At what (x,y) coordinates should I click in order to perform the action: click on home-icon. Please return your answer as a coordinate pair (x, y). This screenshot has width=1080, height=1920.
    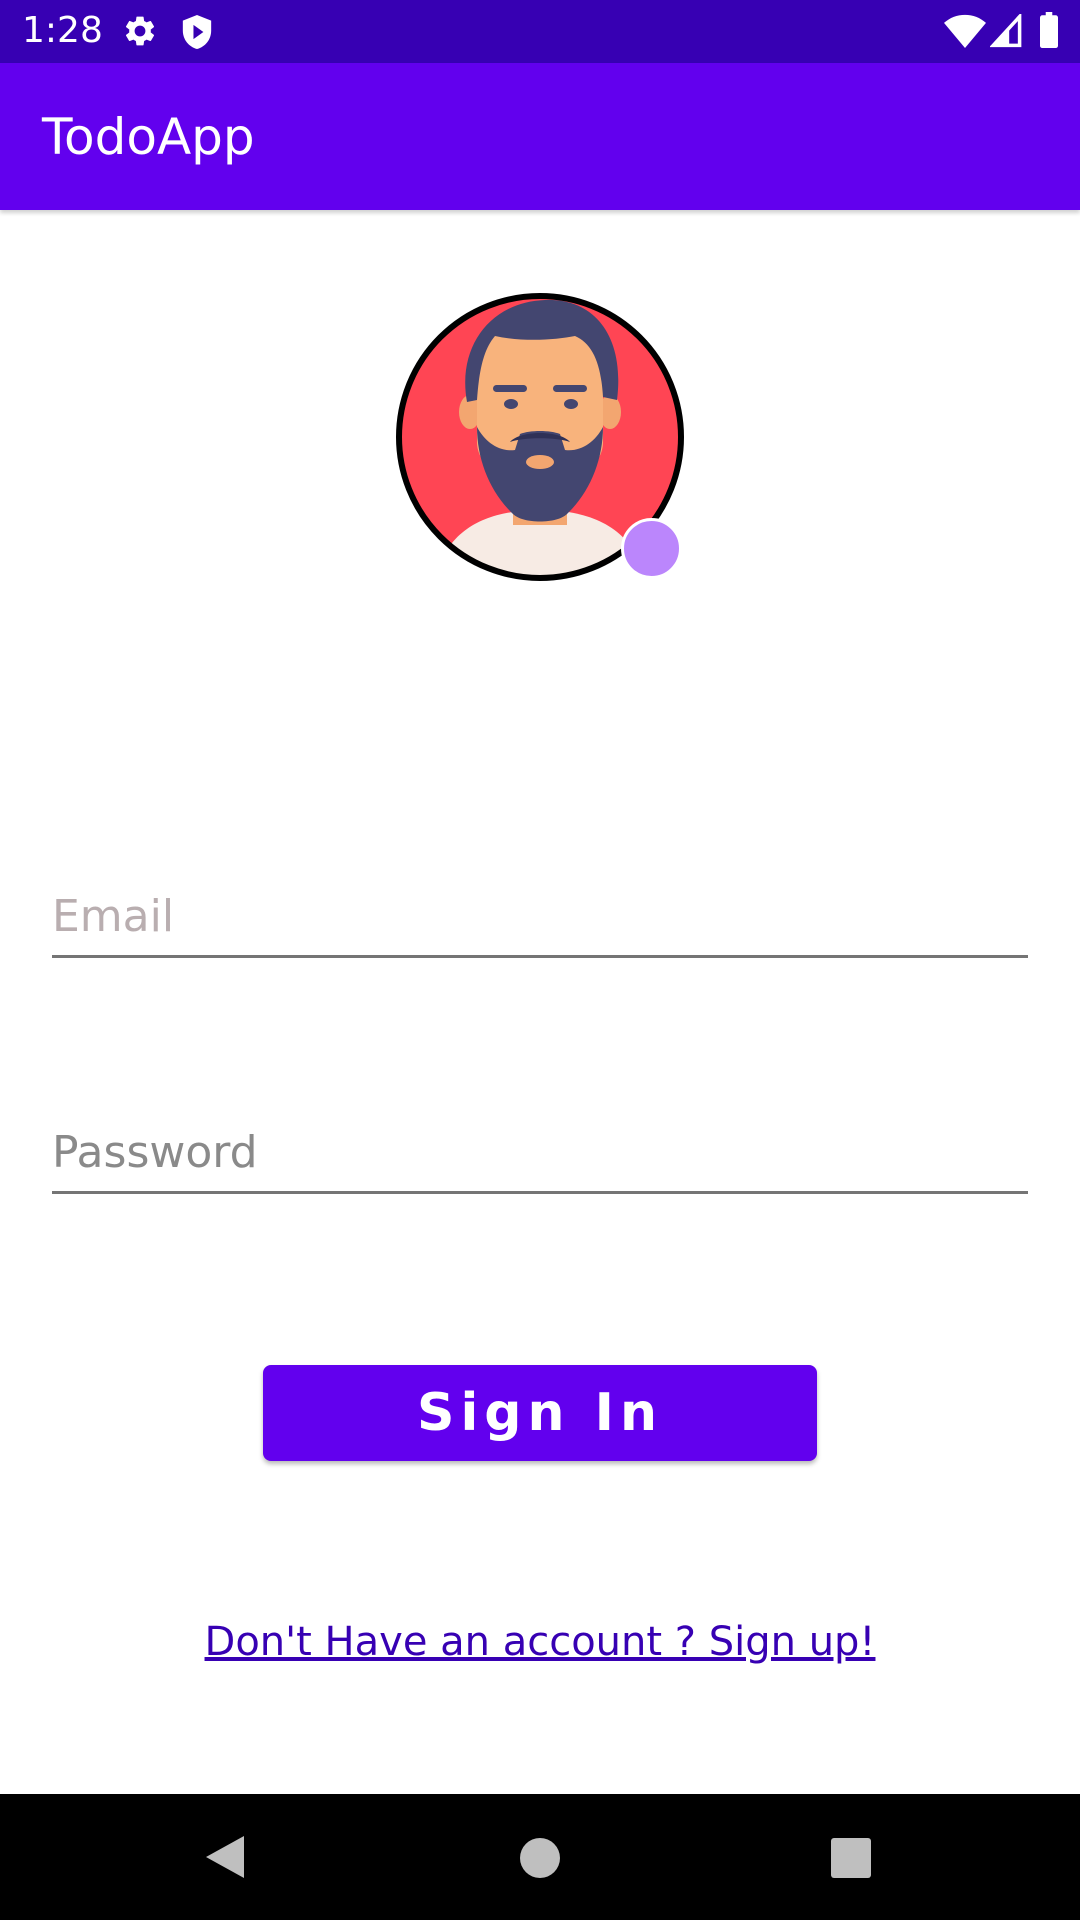
    Looking at the image, I should click on (540, 1858).